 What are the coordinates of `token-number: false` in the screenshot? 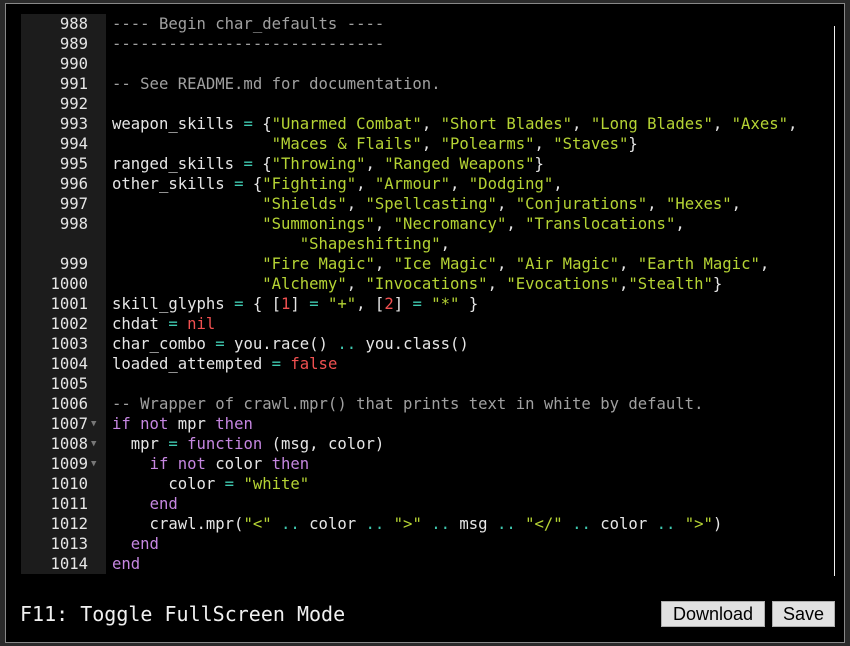 It's located at (314, 364).